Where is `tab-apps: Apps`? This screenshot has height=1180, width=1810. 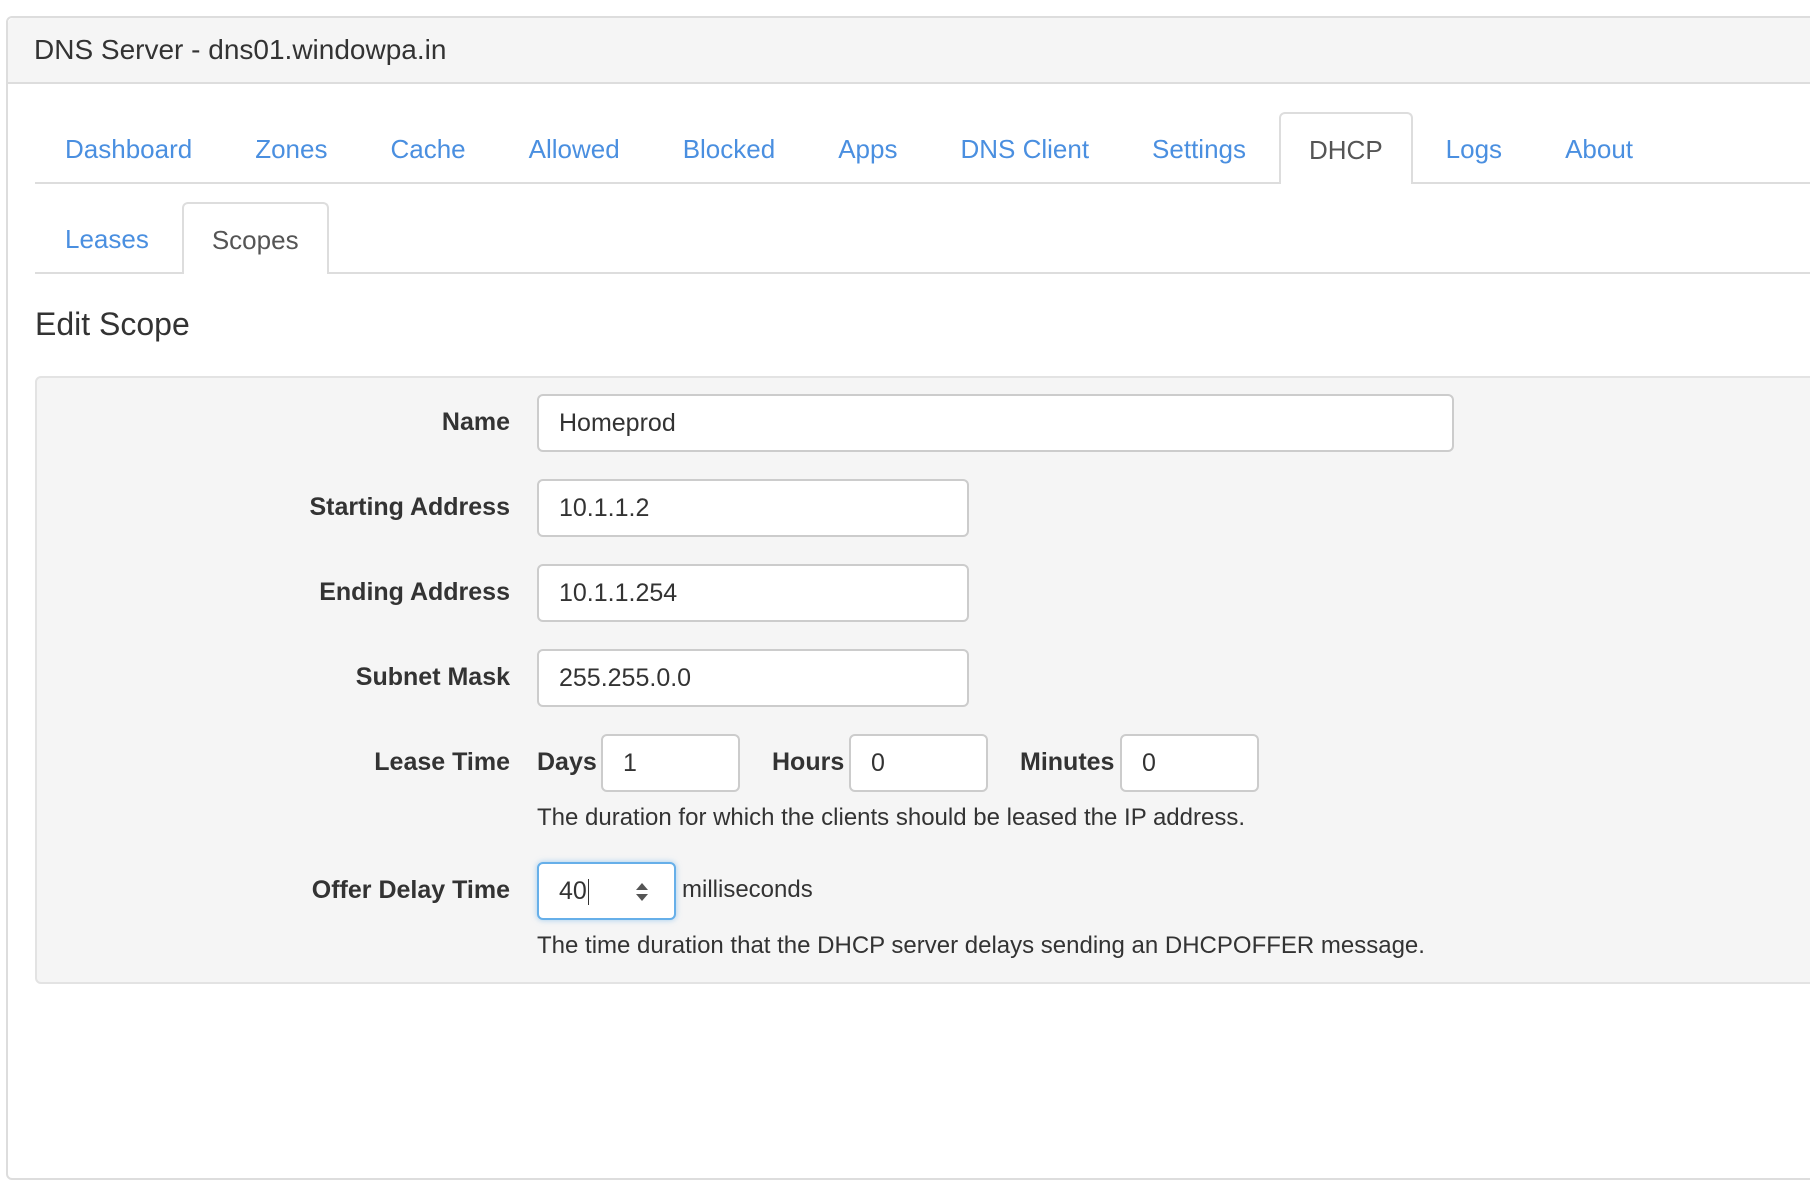
tab-apps: Apps is located at coordinates (867, 147).